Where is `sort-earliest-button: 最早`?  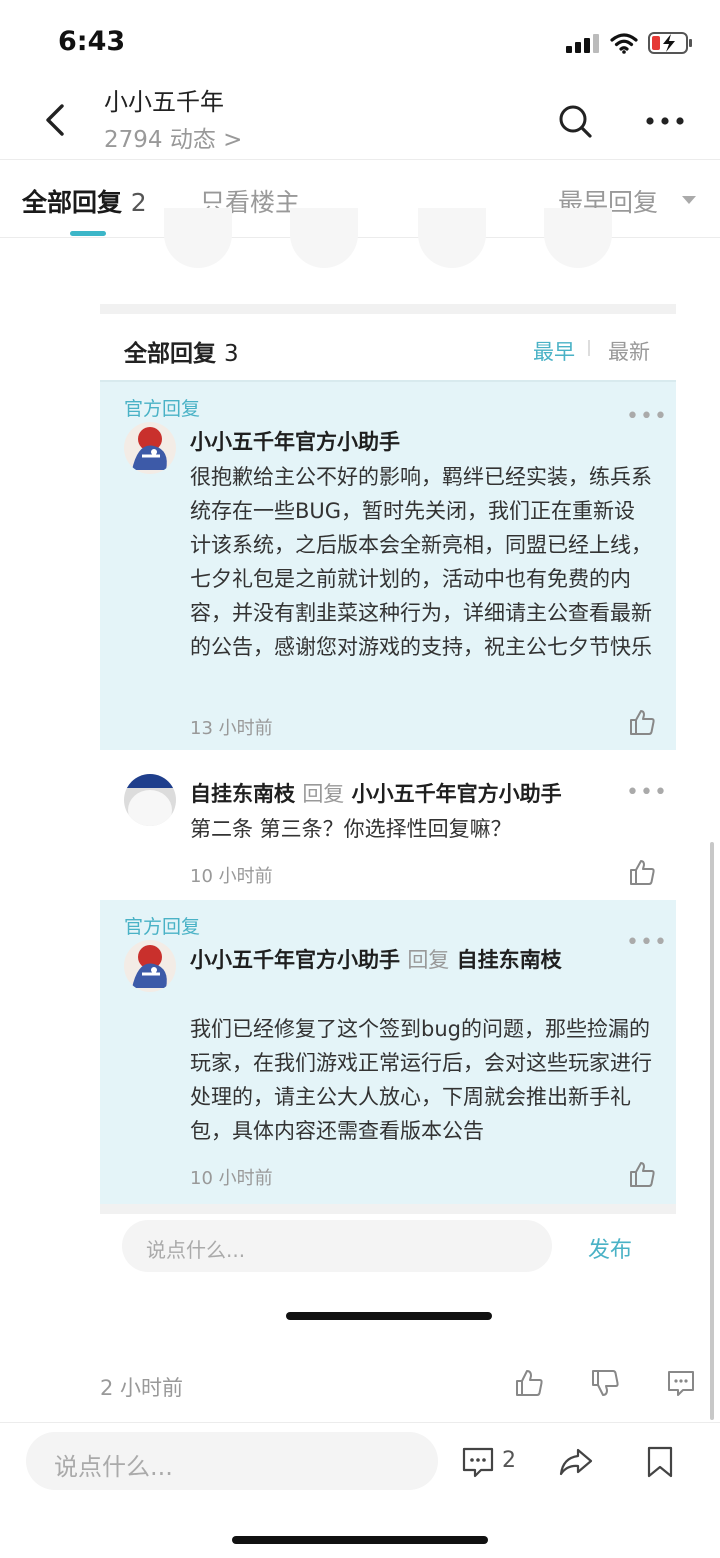 sort-earliest-button: 最早 is located at coordinates (554, 351).